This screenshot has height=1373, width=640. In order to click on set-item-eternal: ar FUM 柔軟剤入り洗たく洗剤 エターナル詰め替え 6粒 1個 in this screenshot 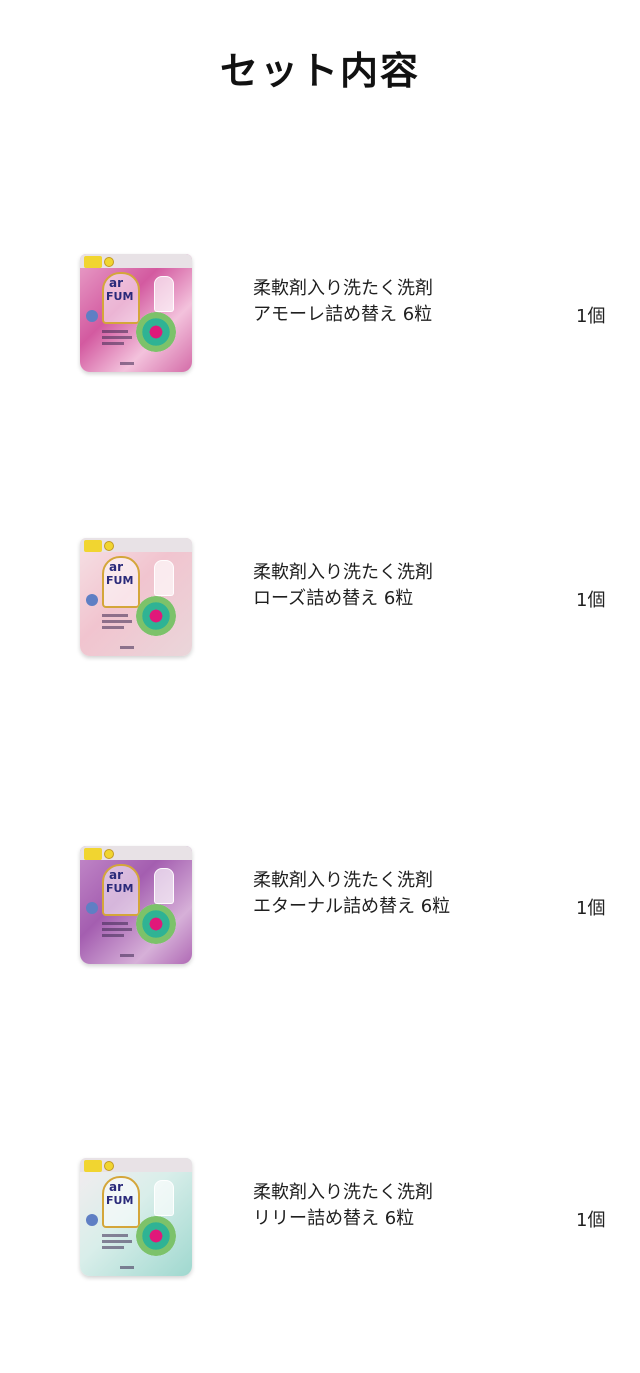, I will do `click(320, 905)`.